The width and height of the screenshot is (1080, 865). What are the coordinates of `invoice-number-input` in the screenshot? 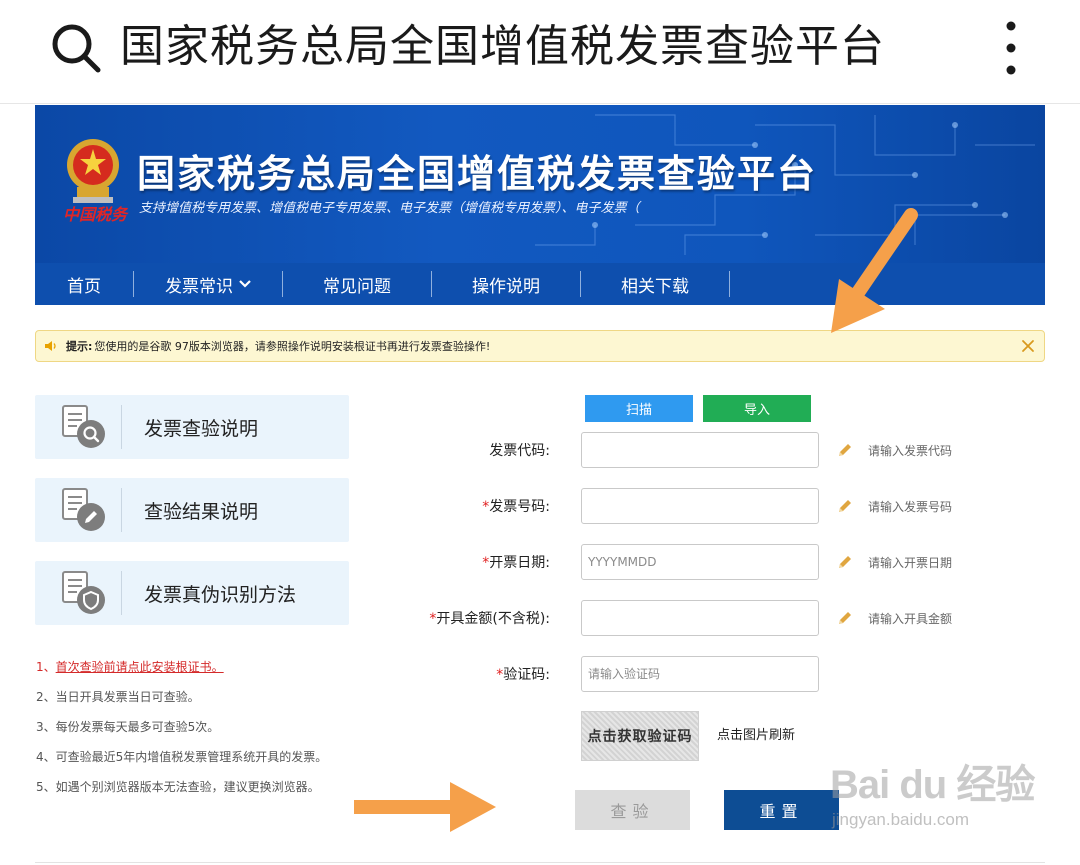 It's located at (700, 506).